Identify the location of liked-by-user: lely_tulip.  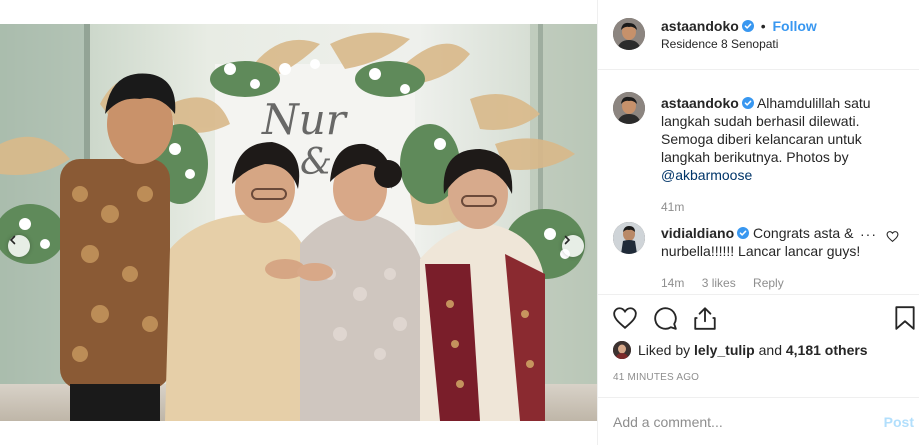
(724, 350).